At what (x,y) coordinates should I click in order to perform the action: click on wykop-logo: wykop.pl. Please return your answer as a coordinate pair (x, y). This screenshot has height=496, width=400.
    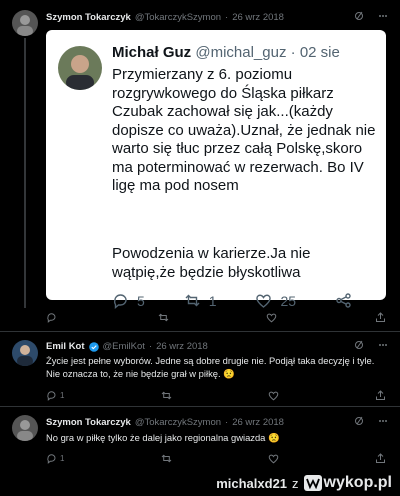
    Looking at the image, I should click on (347, 483).